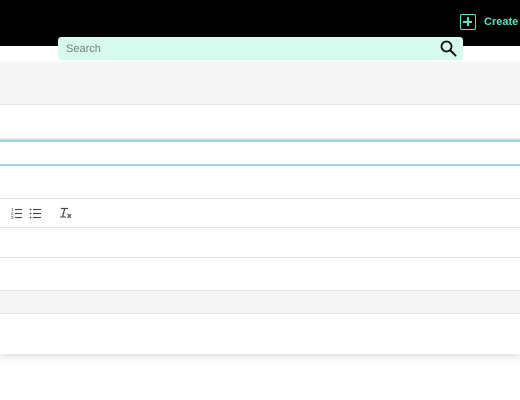 Image resolution: width=520 pixels, height=400 pixels. What do you see at coordinates (12, 217) in the screenshot?
I see `svg-text: 3` at bounding box center [12, 217].